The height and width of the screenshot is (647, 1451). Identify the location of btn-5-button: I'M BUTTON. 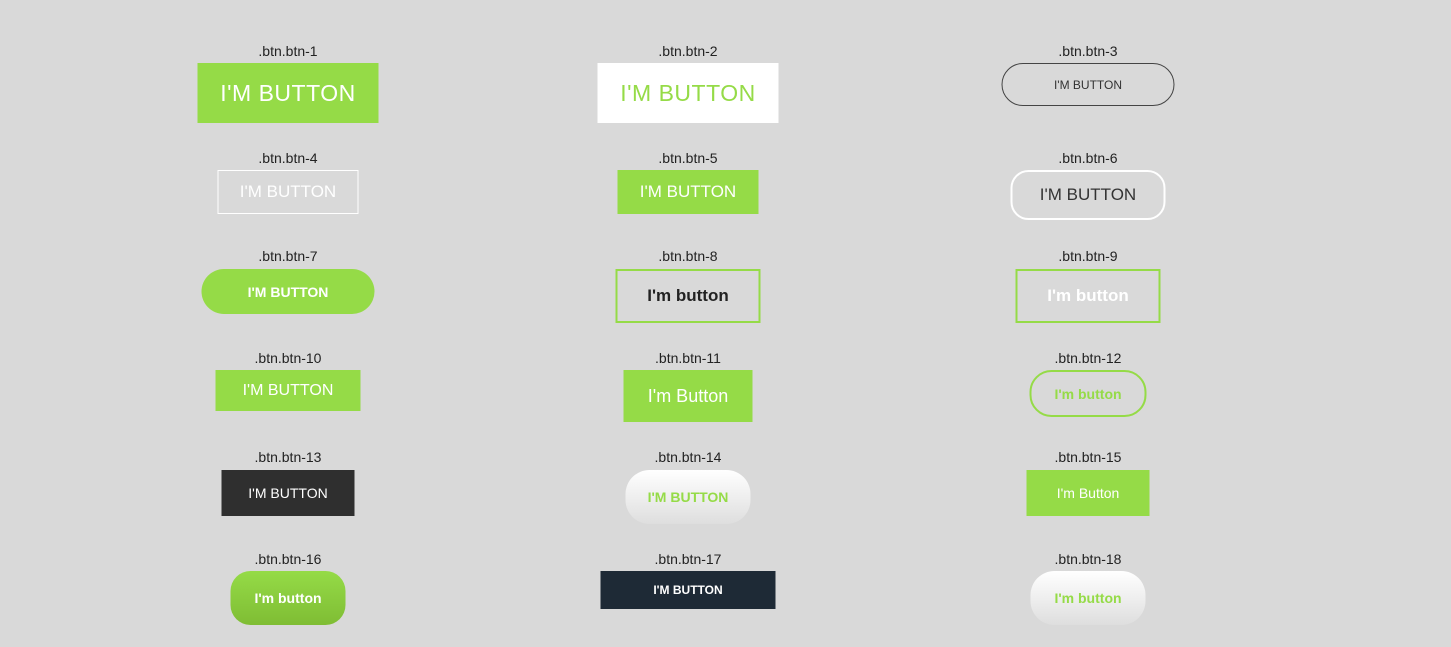
(688, 192).